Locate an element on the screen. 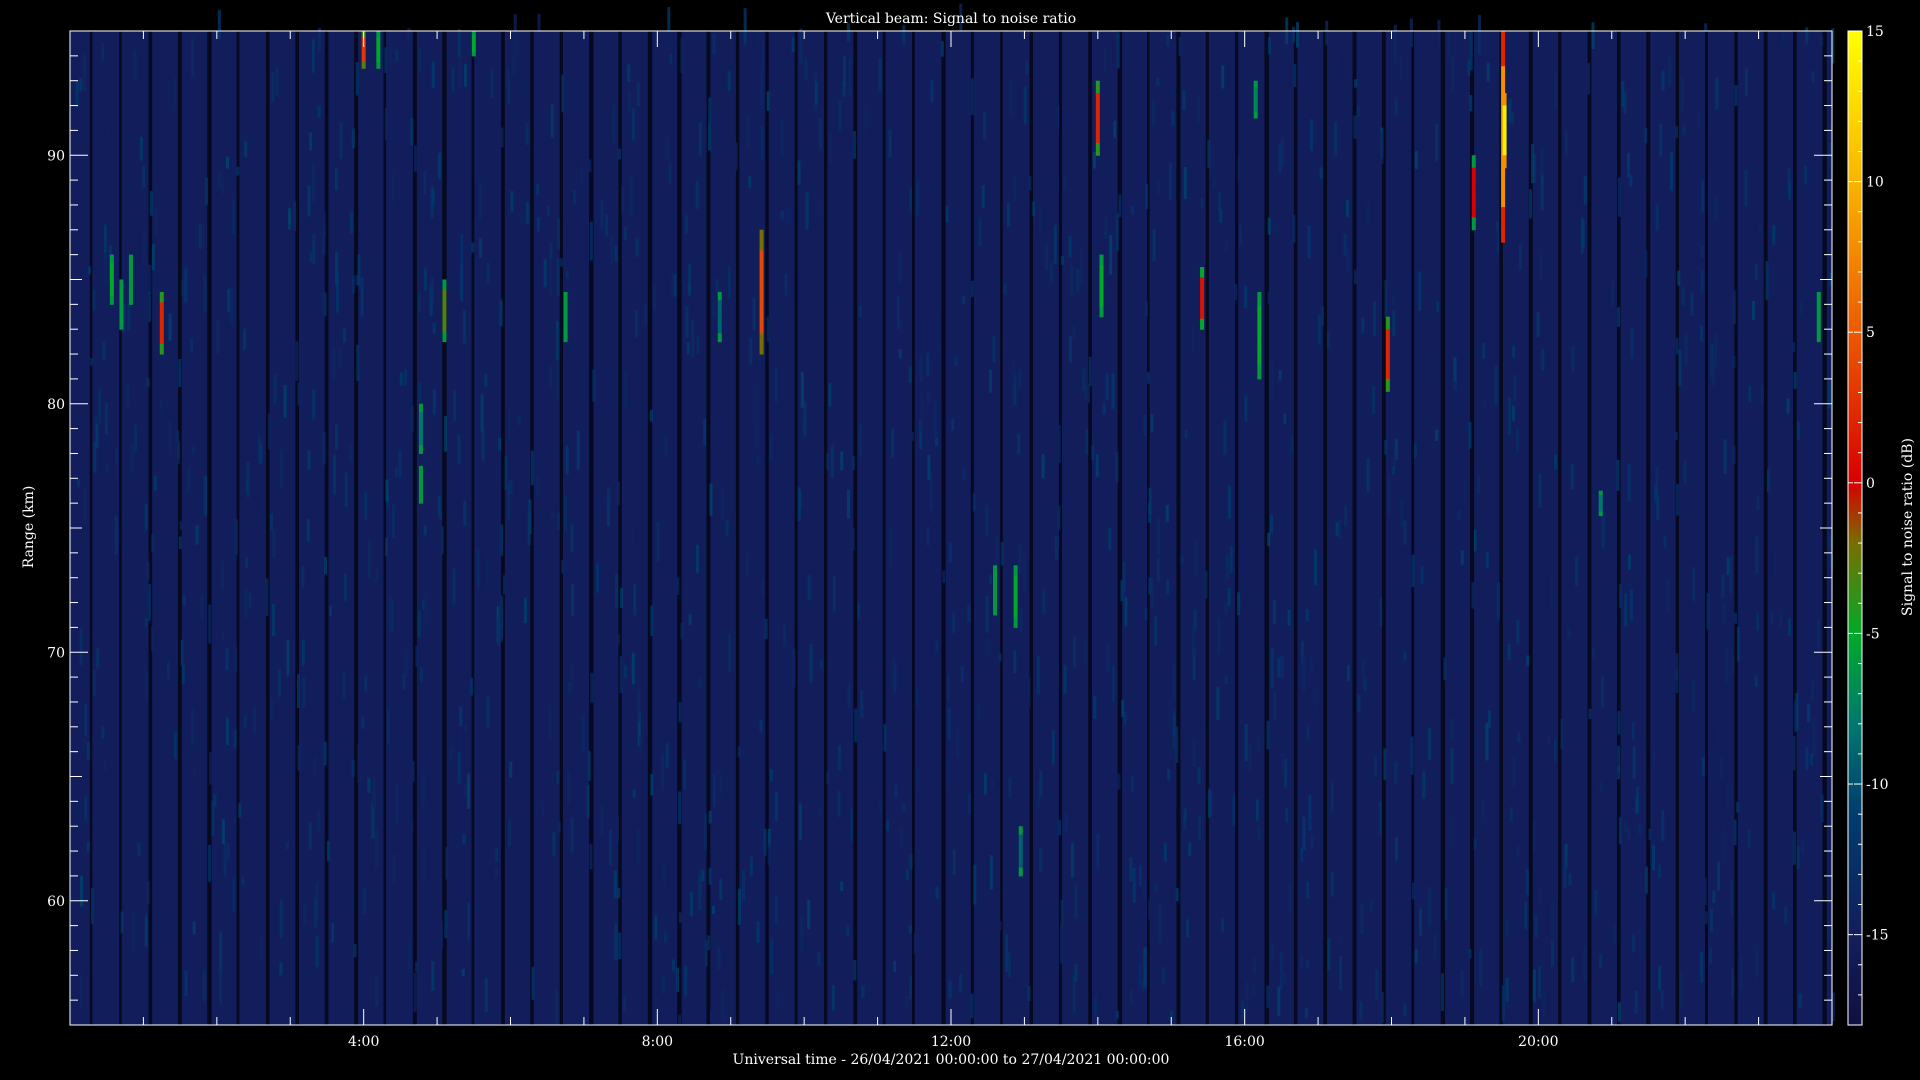  x-tick-label: 20:00 is located at coordinates (1538, 1042).